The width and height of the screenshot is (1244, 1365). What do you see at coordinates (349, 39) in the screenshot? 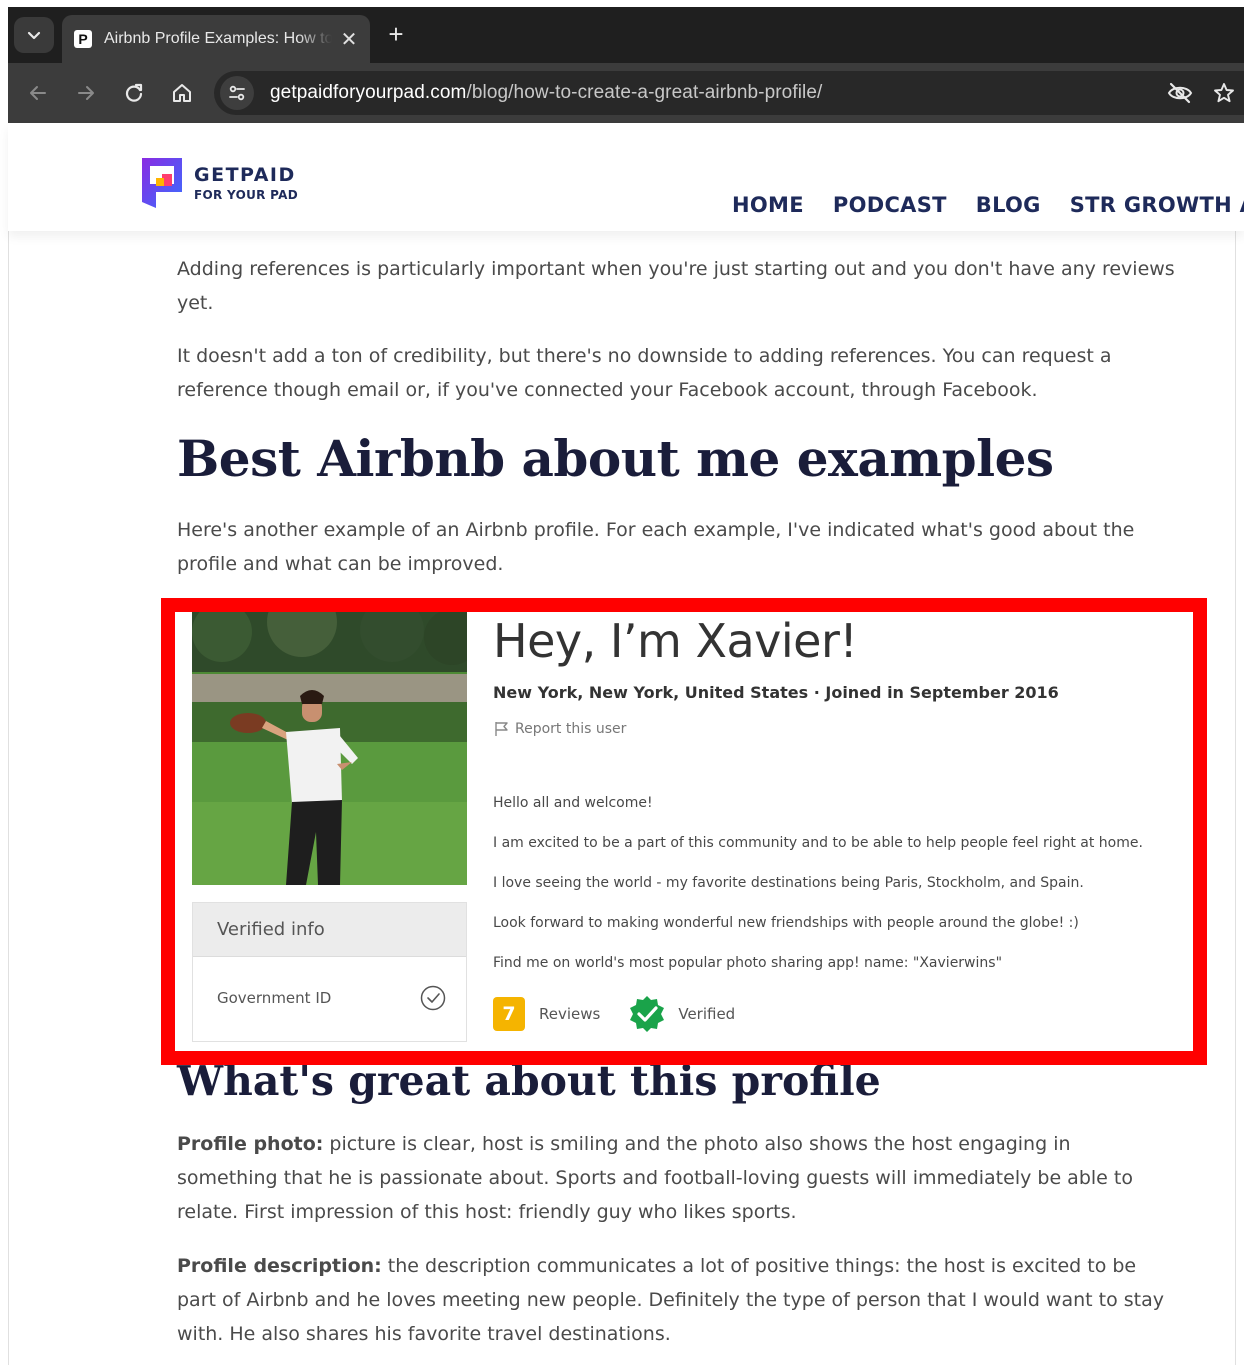
I see `close-tab-icon: ✕` at bounding box center [349, 39].